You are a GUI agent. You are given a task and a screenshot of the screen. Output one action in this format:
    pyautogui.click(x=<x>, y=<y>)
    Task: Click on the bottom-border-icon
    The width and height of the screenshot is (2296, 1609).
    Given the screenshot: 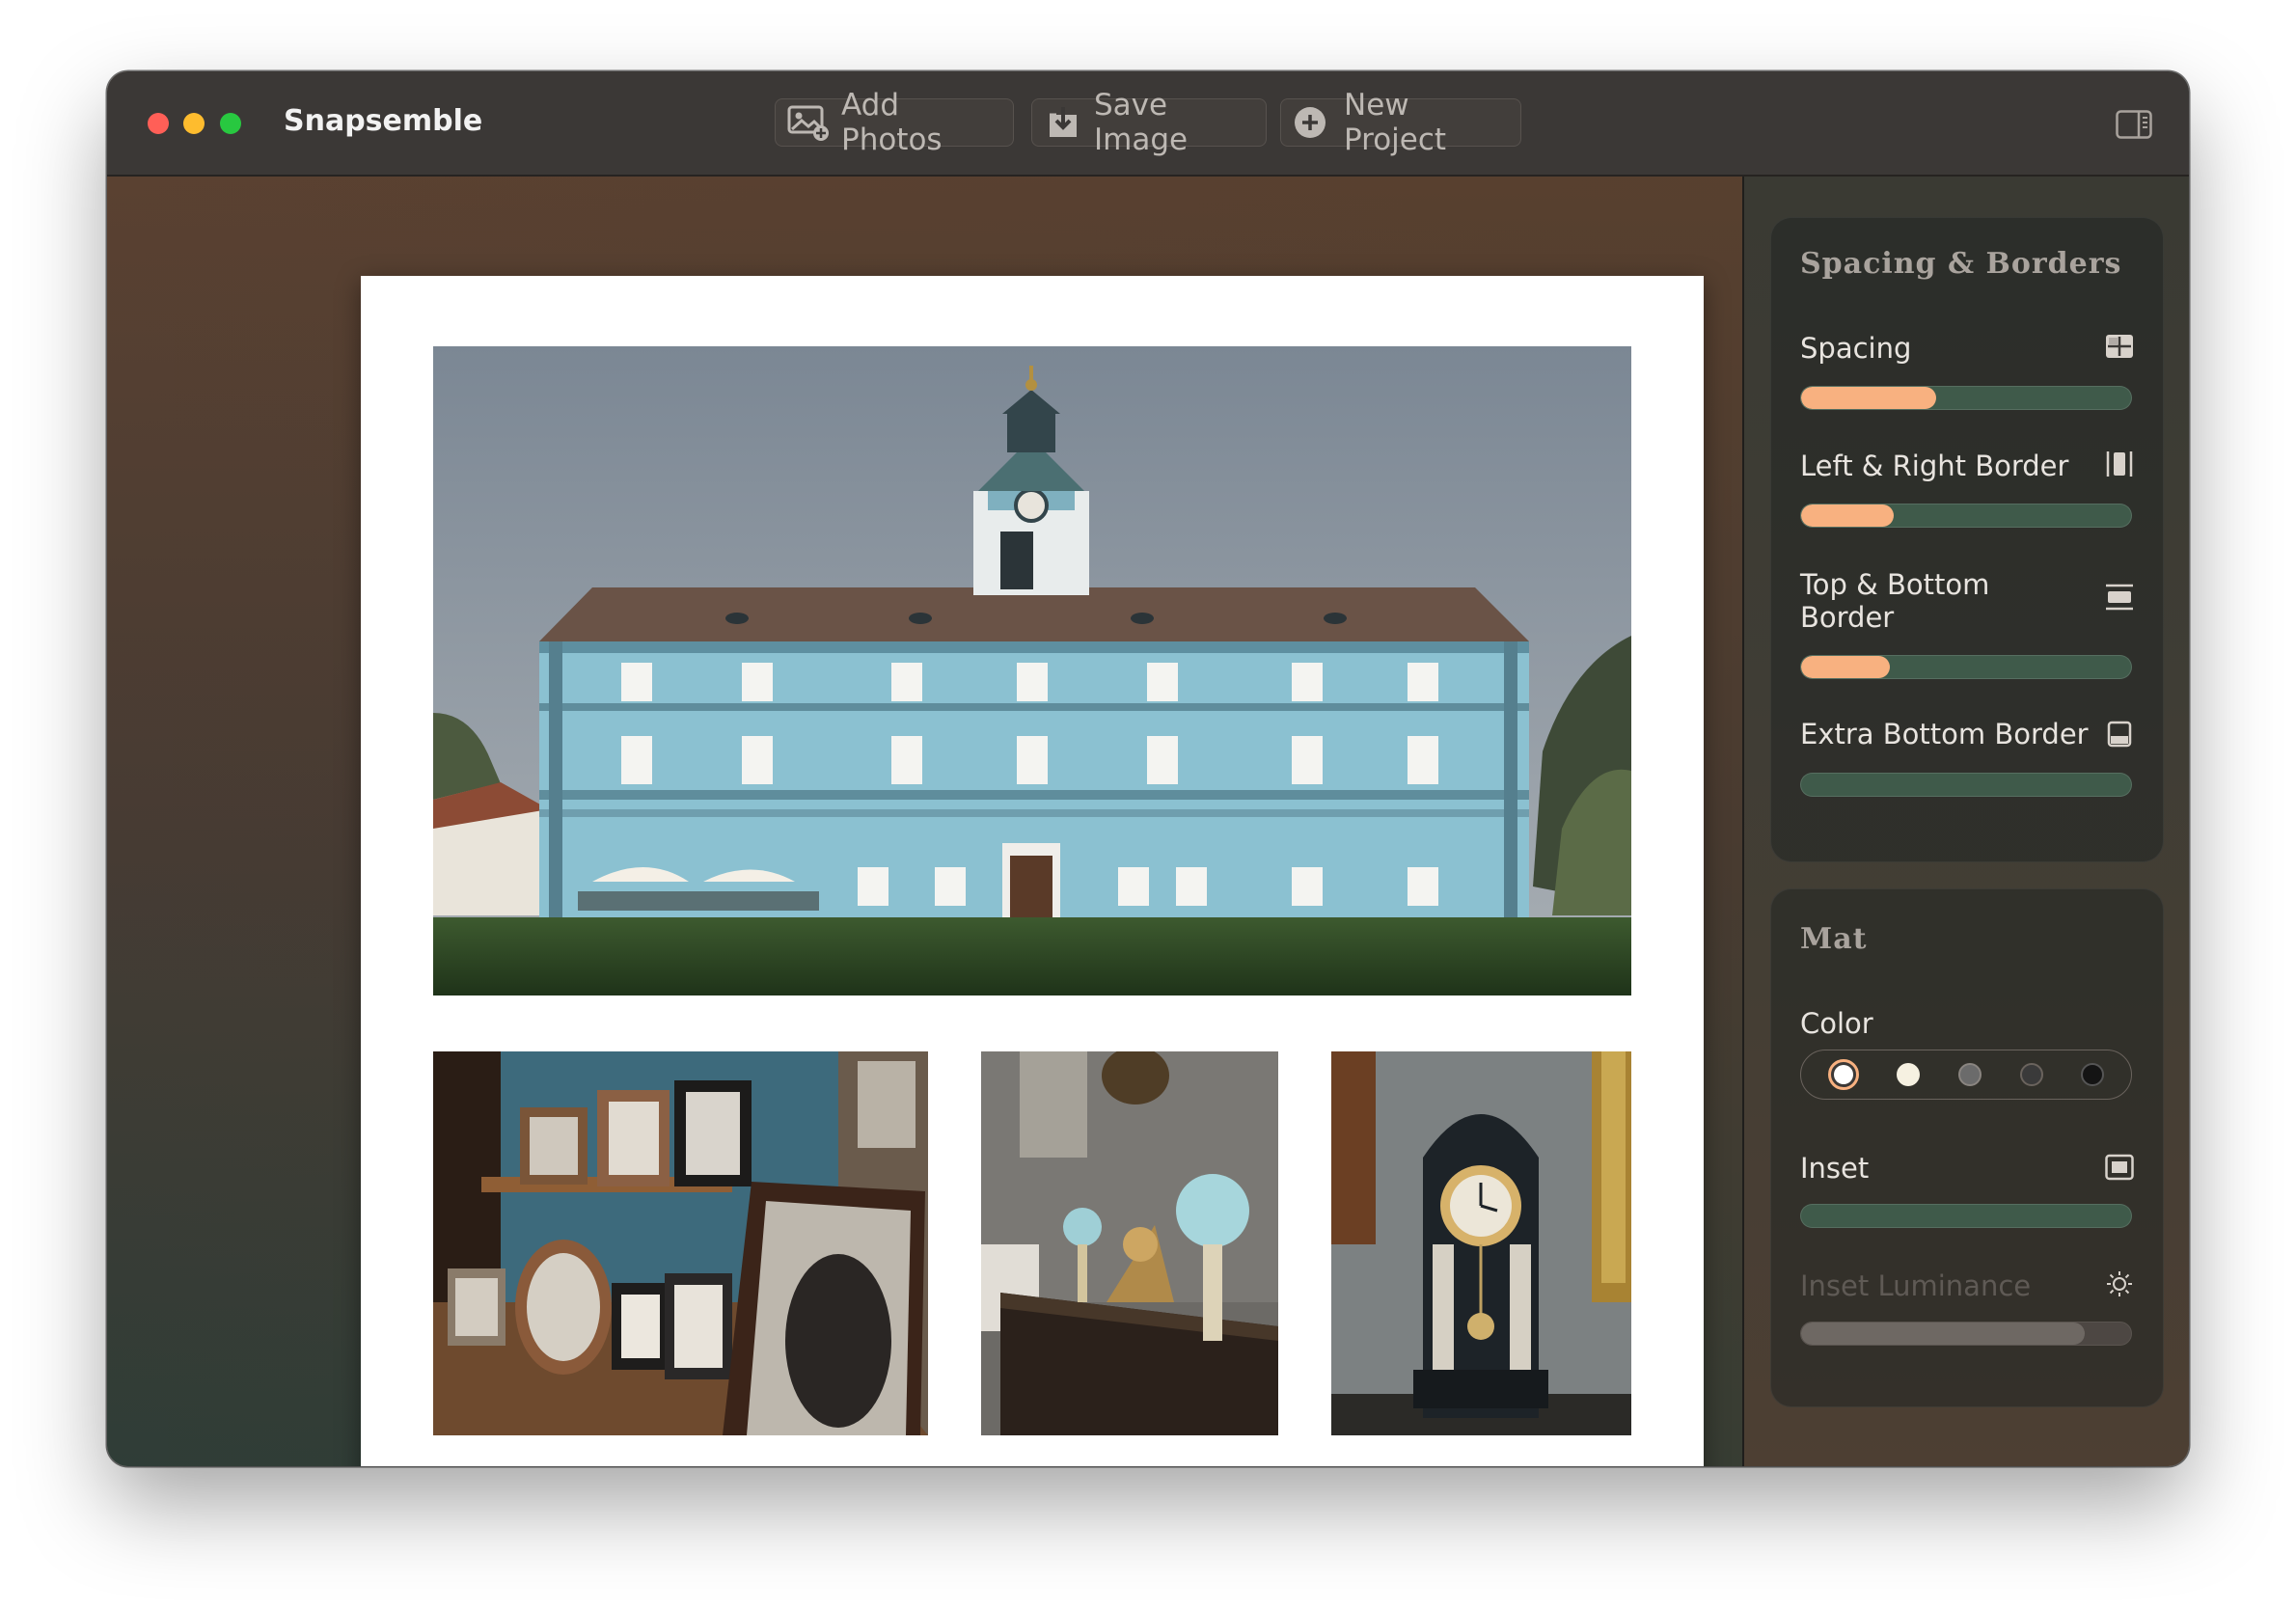 What is the action you would take?
    pyautogui.click(x=2119, y=734)
    